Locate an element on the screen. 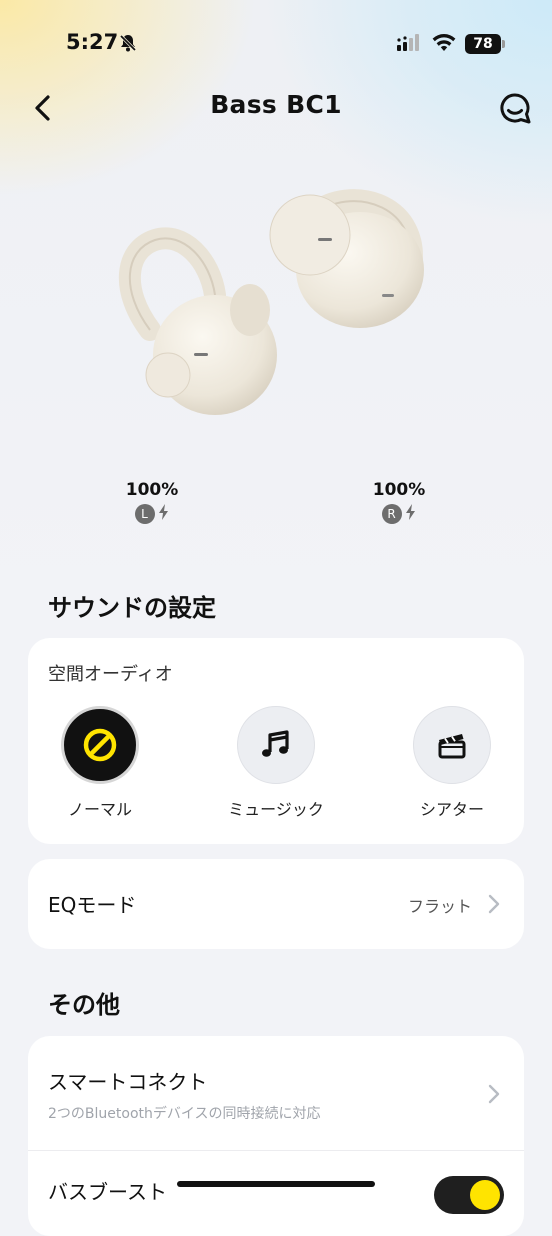 The height and width of the screenshot is (1236, 552). music-note-icon is located at coordinates (275, 743).